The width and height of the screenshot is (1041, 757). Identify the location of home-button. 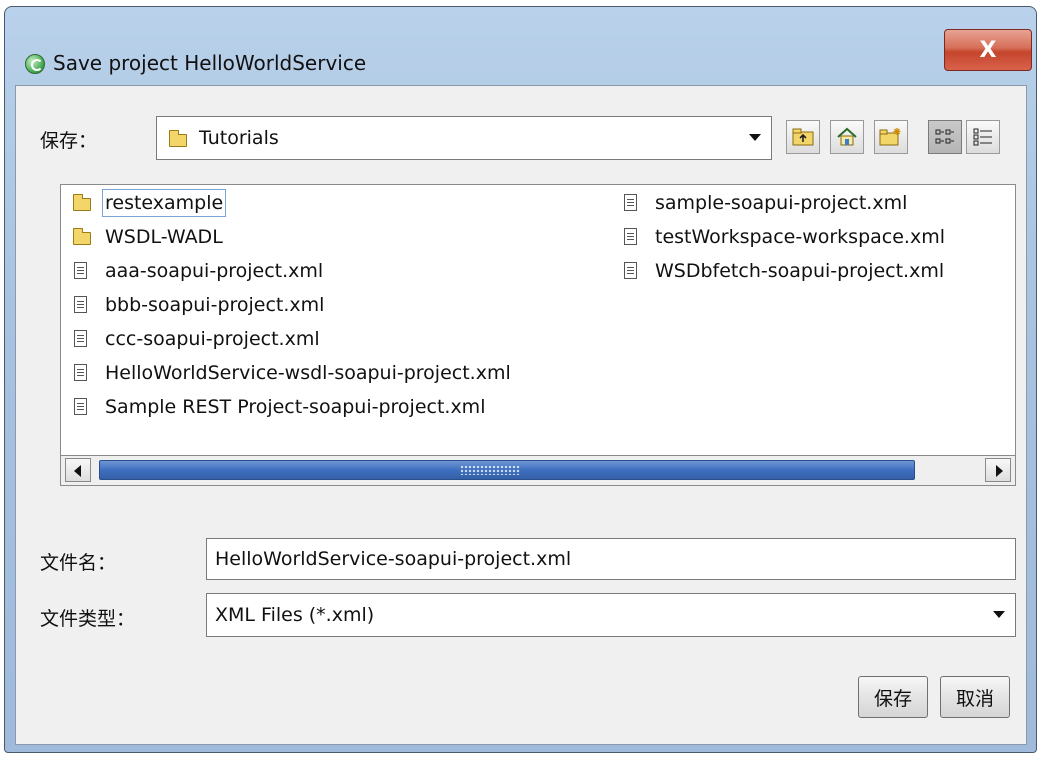
(847, 137).